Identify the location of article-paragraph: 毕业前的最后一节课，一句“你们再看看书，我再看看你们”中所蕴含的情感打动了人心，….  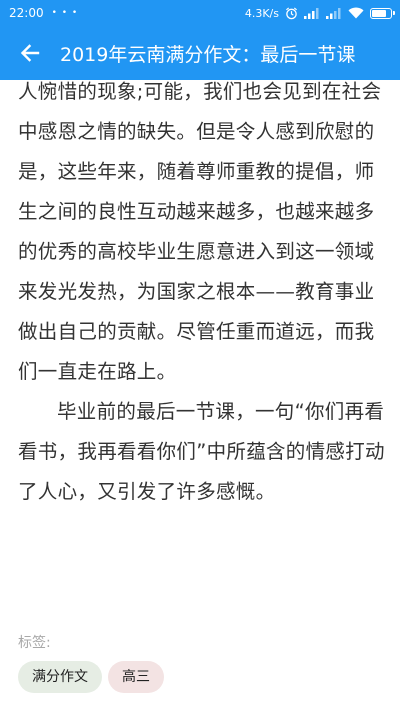
(201, 451).